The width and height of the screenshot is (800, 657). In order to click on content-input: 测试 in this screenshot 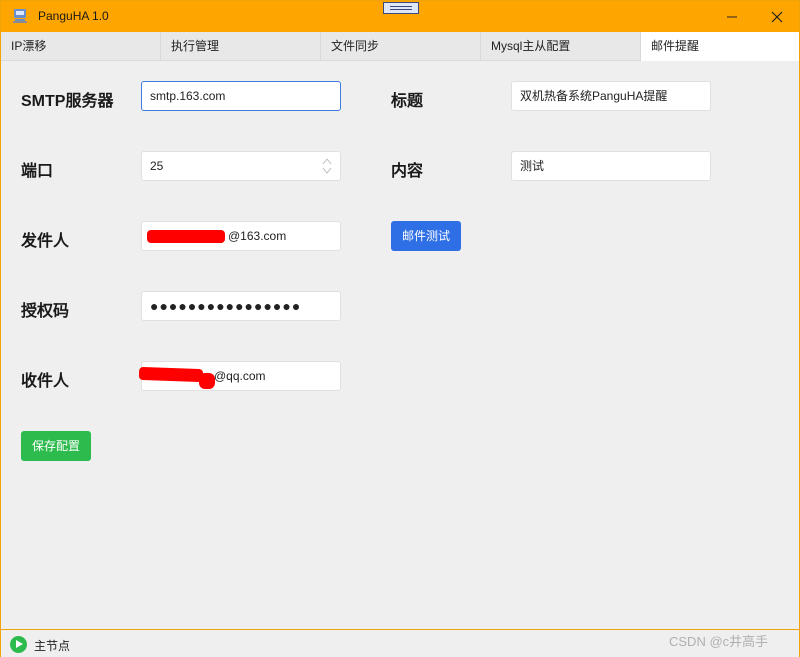, I will do `click(611, 166)`.